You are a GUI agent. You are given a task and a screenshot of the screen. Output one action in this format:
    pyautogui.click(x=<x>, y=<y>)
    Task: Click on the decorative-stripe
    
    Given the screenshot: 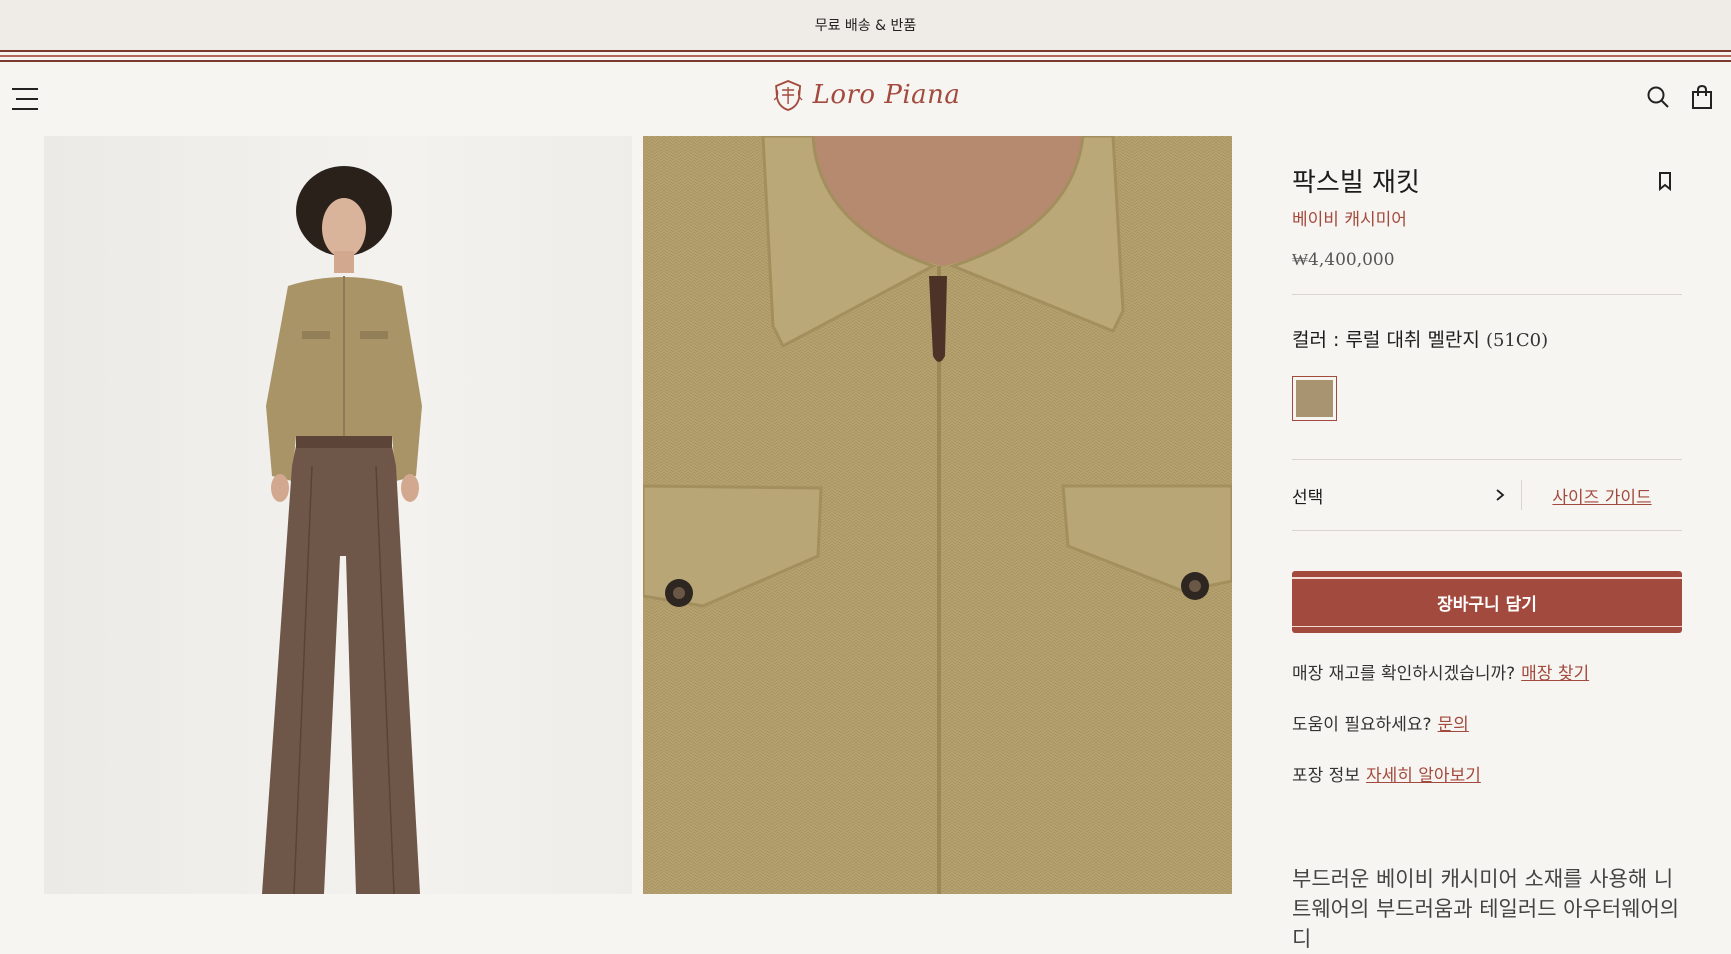 What is the action you would take?
    pyautogui.click(x=865, y=56)
    